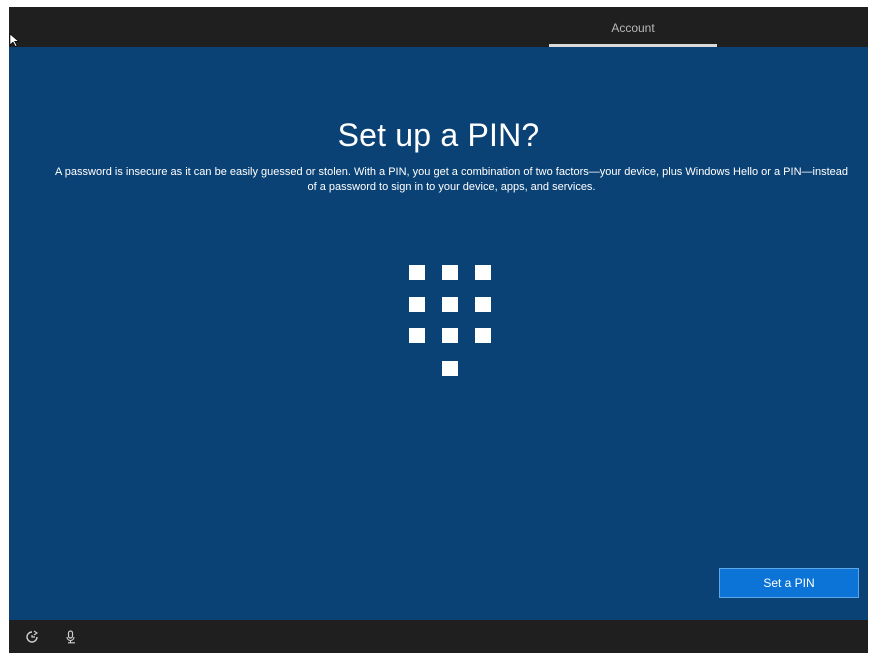 The height and width of the screenshot is (658, 870). I want to click on bottom-bar, so click(438, 636).